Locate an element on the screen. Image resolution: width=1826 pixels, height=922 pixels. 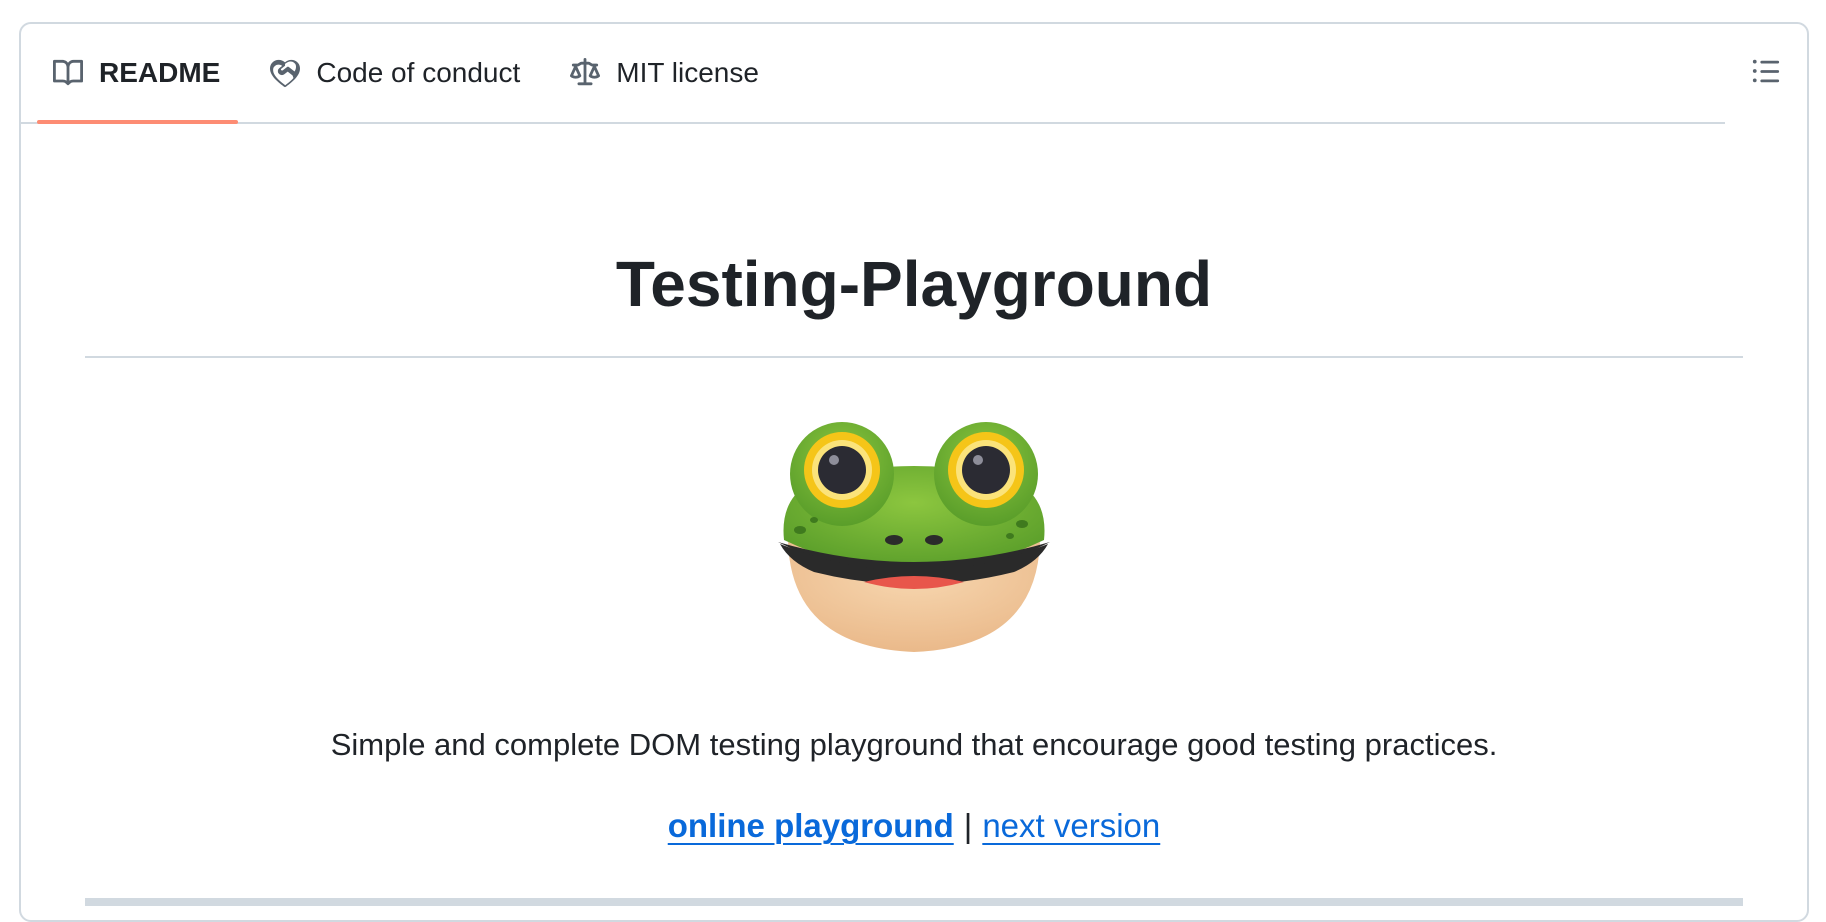
tab-mit-license: MIT license is located at coordinates (665, 73).